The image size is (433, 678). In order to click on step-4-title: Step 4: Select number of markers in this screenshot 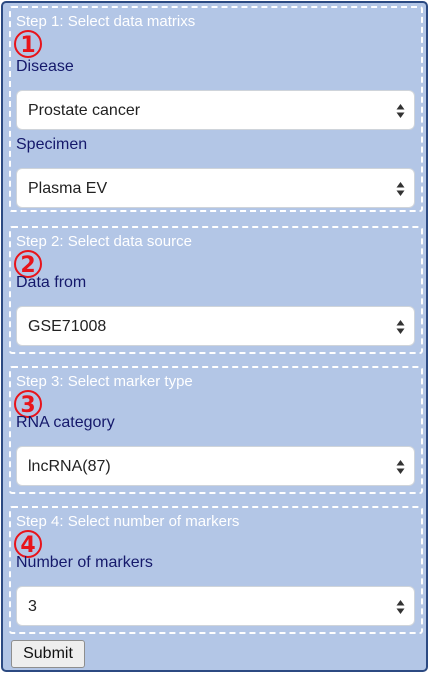, I will do `click(128, 521)`.